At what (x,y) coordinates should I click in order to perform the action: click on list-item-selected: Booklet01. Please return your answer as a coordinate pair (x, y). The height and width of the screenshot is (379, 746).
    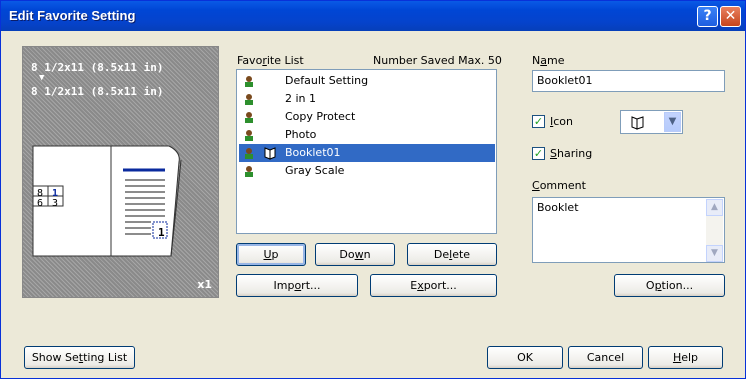
    Looking at the image, I should click on (367, 153).